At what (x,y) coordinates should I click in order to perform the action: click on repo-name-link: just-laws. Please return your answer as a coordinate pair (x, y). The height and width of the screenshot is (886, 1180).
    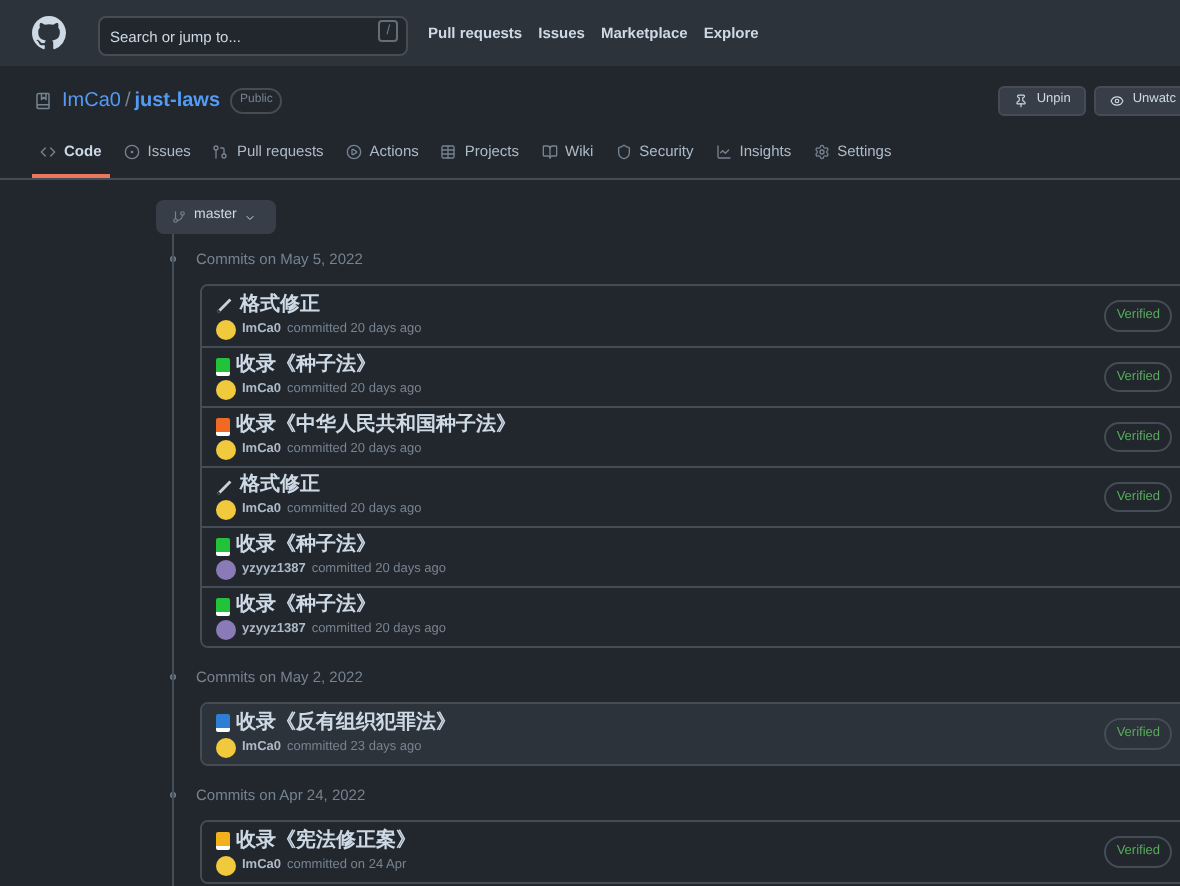
    Looking at the image, I should click on (177, 100).